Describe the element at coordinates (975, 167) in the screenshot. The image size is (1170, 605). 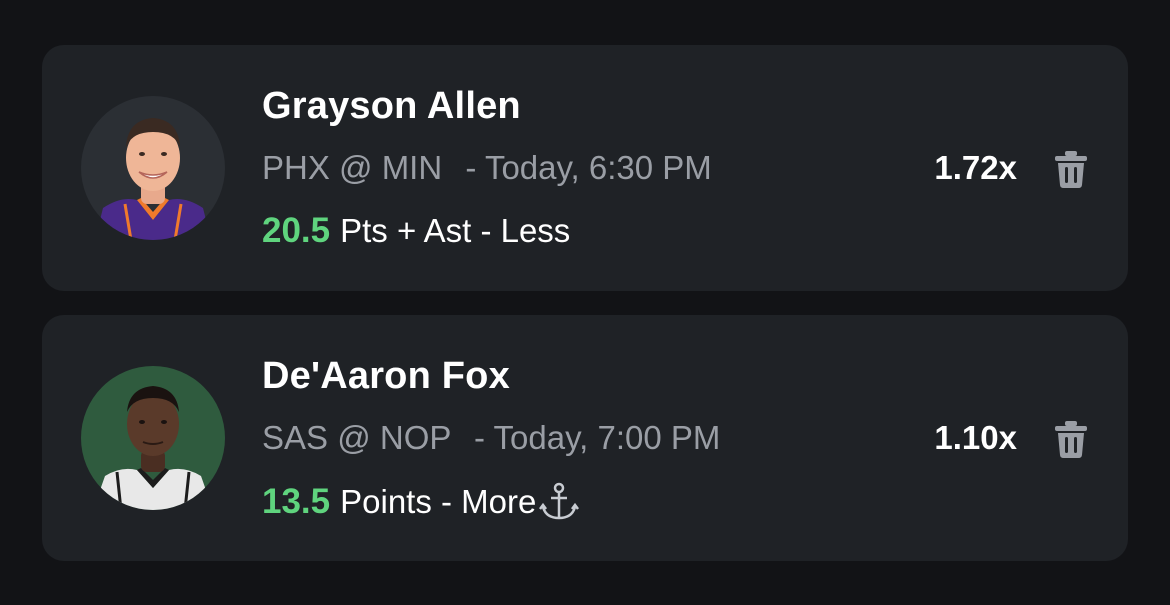
I see `payout-multiplier: 1.72x` at that location.